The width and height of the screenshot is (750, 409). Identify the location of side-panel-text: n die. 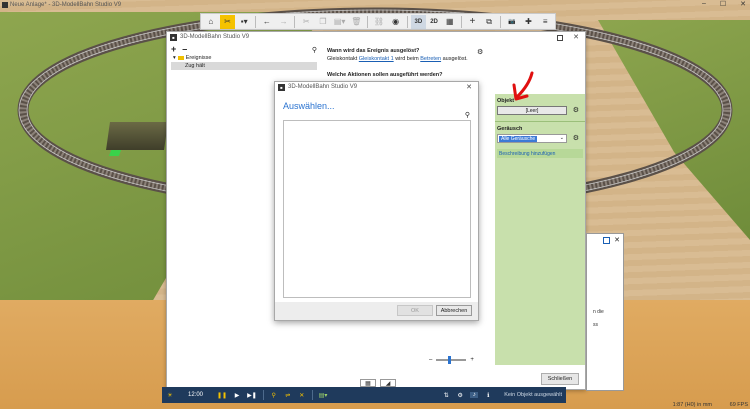
(598, 312).